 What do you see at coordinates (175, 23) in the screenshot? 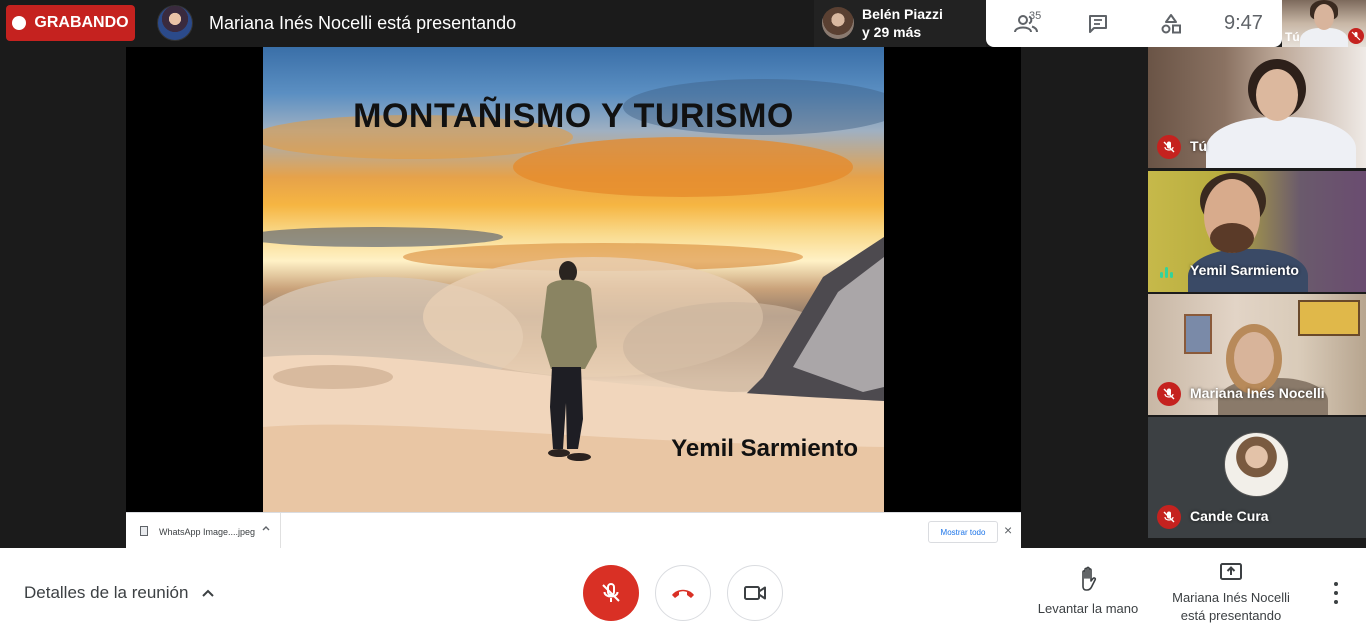
I see `presenter-avatar` at bounding box center [175, 23].